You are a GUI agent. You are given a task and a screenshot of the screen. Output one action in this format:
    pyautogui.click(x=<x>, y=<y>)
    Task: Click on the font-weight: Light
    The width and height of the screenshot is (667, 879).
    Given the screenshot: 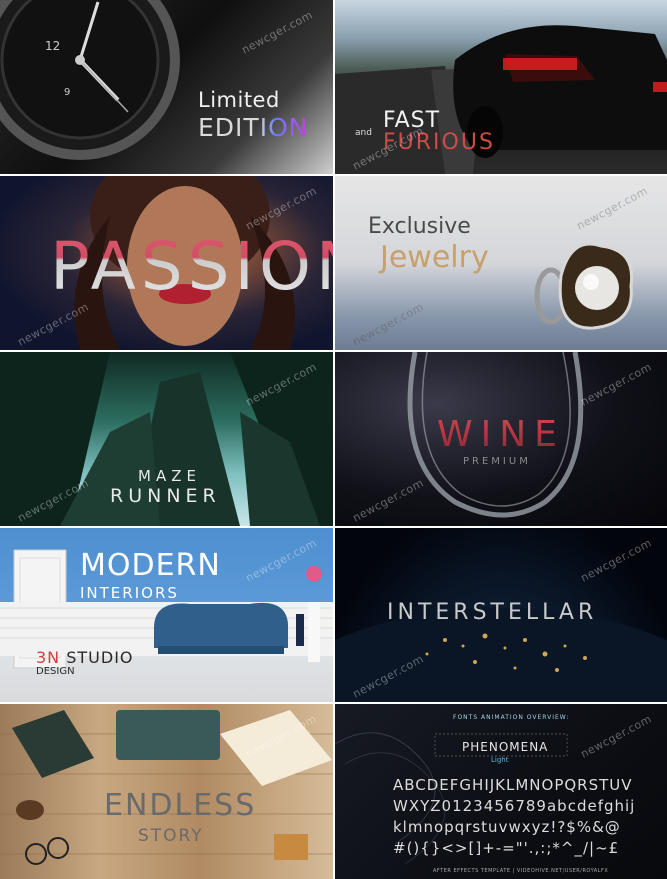 What is the action you would take?
    pyautogui.click(x=500, y=760)
    